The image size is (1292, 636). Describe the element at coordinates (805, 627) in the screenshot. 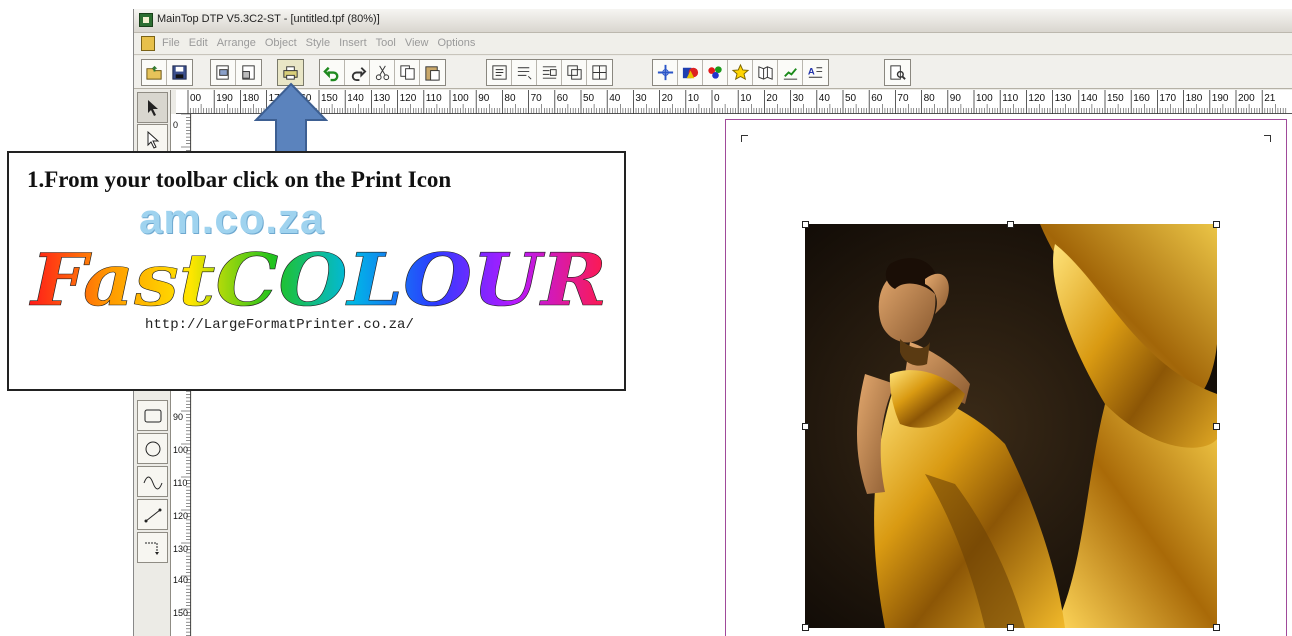

I see `selection-handle-bottom-left` at that location.